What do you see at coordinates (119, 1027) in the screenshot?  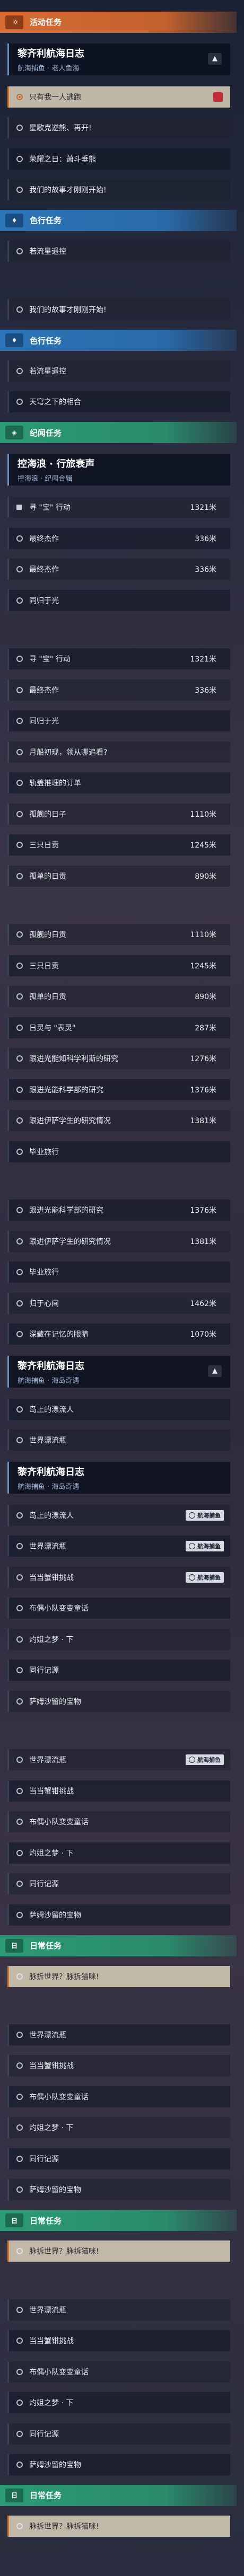 I see `quest-row: 日灵与 "表灵" 287米` at bounding box center [119, 1027].